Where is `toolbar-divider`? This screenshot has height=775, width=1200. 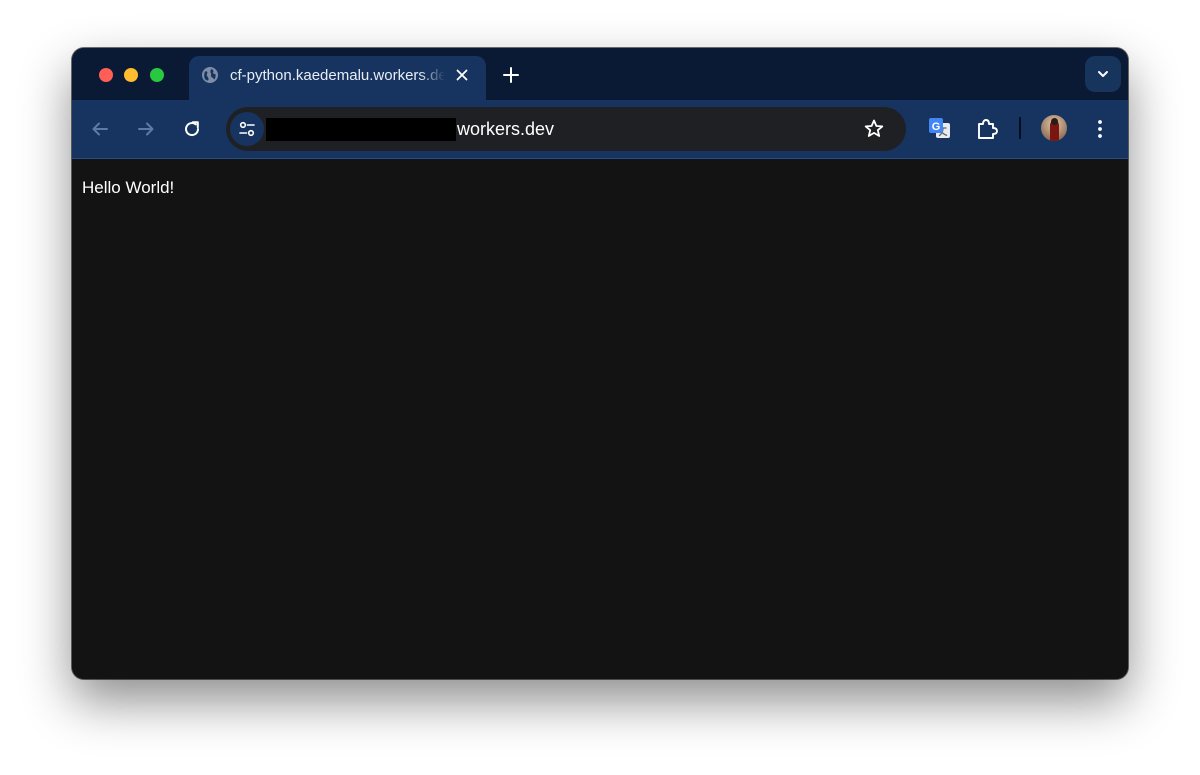
toolbar-divider is located at coordinates (1020, 128).